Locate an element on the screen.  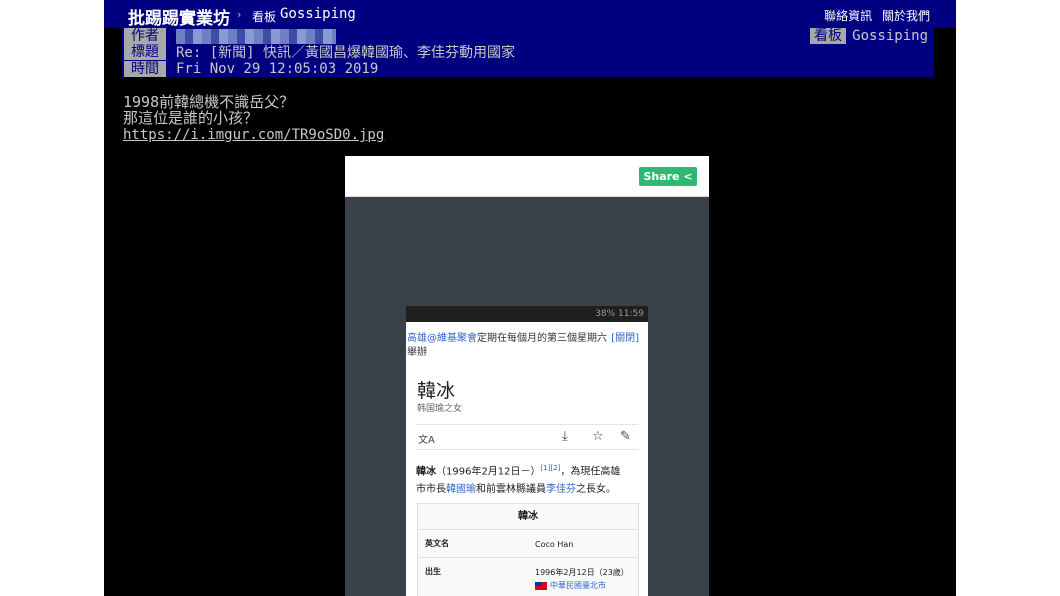
board-label: 看板 is located at coordinates (828, 36).